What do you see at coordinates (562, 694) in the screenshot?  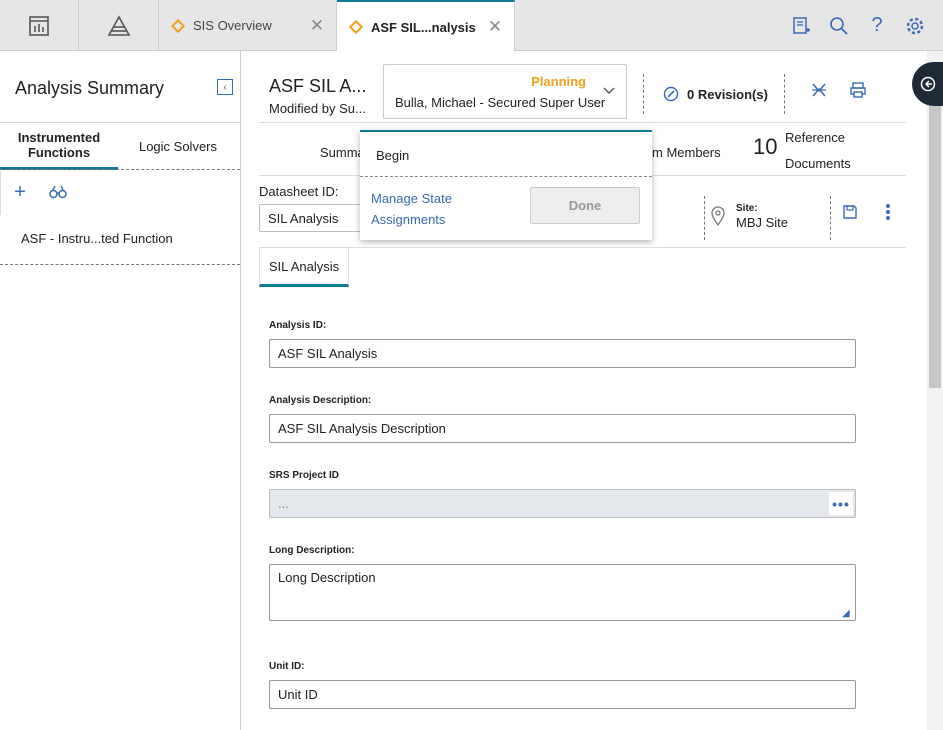 I see `unit-id-input: Unit ID` at bounding box center [562, 694].